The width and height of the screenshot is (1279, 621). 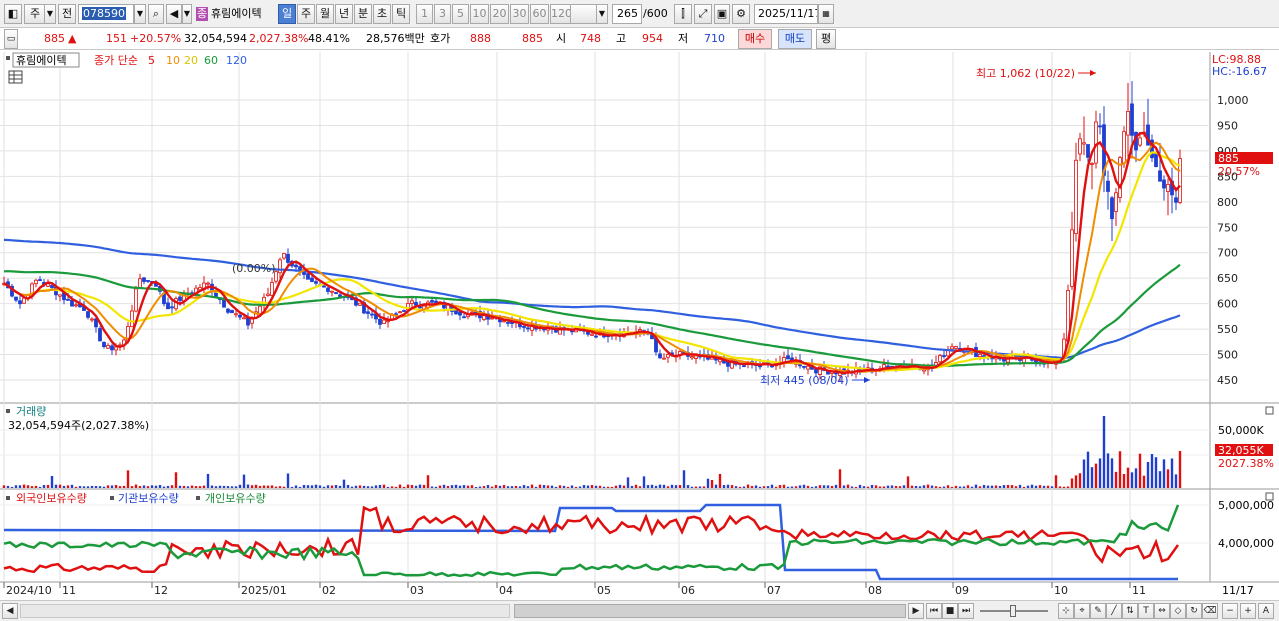 I want to click on code-input: 078590, so click(x=106, y=14).